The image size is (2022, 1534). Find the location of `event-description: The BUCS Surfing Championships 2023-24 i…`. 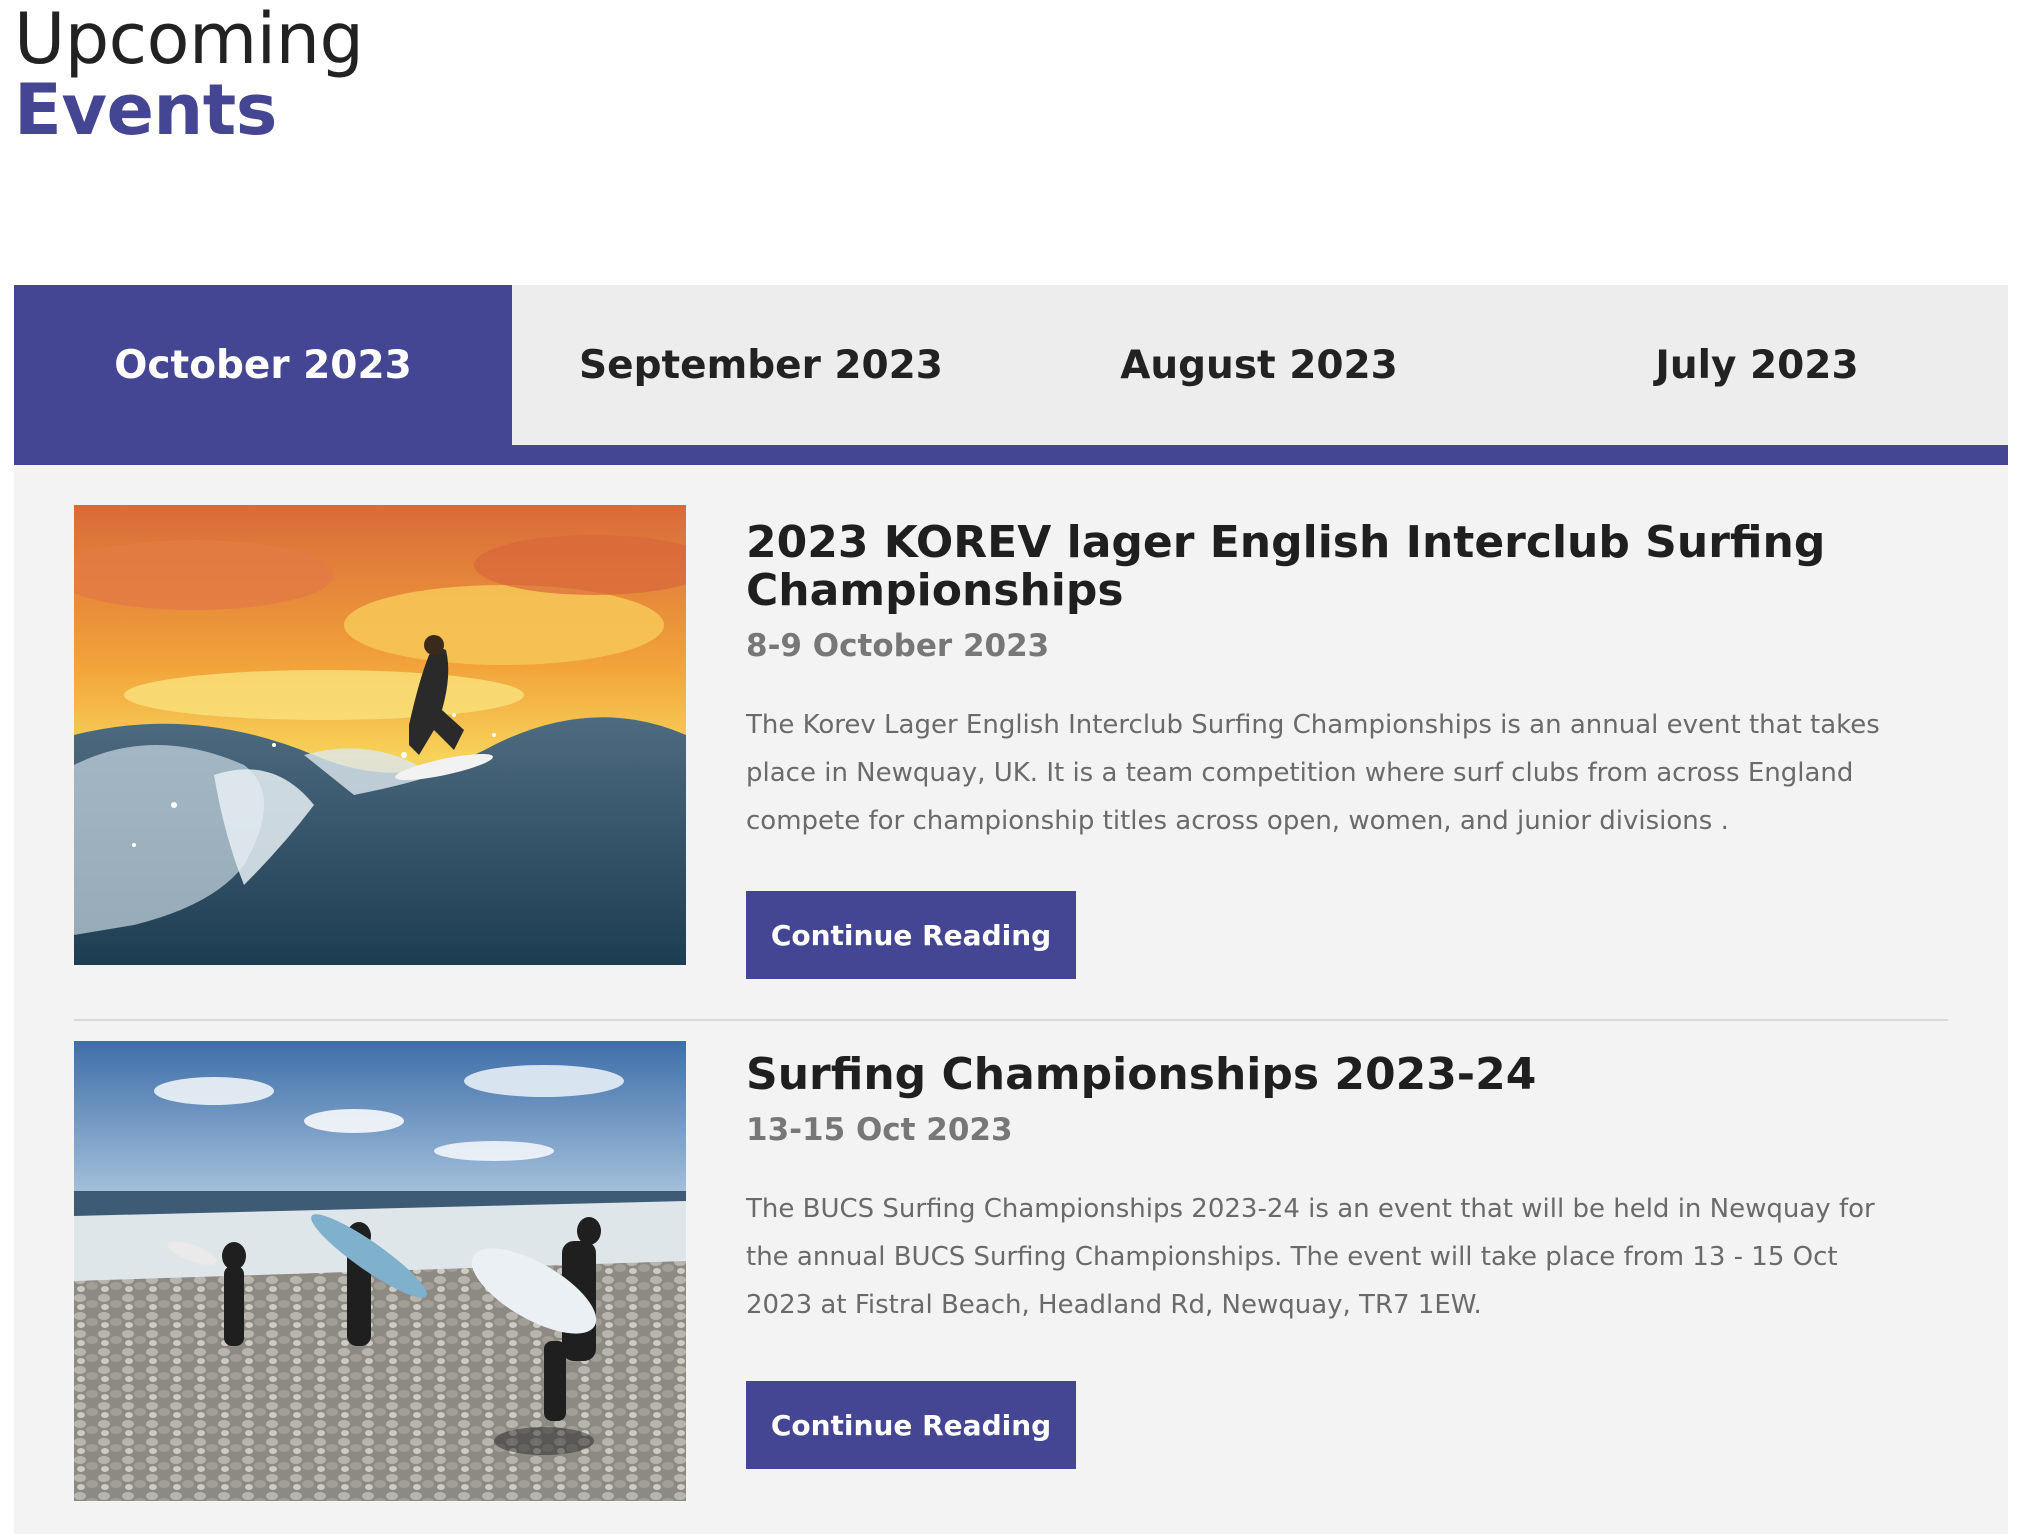

event-description: The BUCS Surfing Championships 2023-24 i… is located at coordinates (1310, 1257).